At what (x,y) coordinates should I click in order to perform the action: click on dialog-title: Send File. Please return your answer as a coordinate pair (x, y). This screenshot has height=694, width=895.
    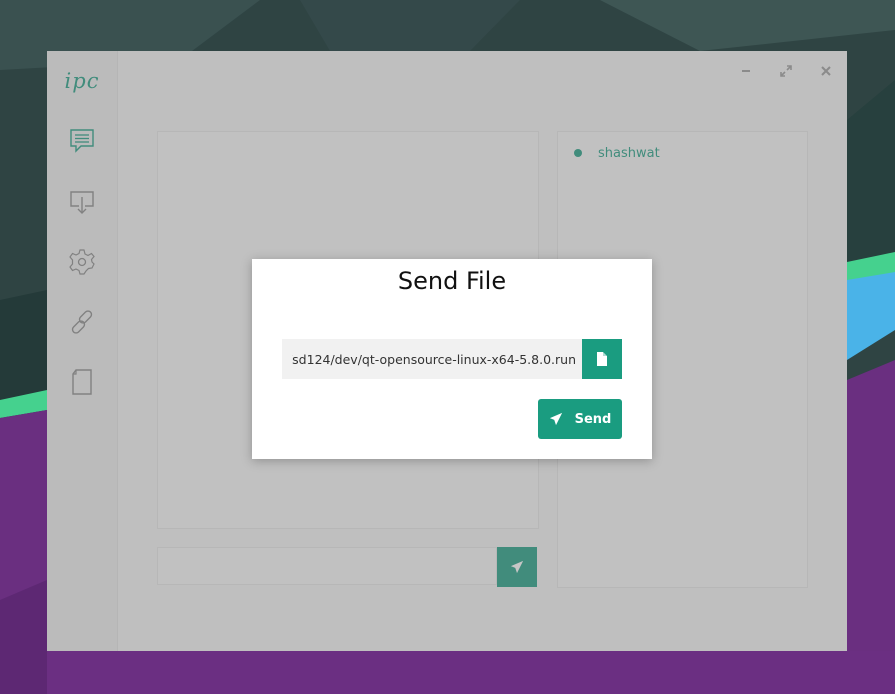
    Looking at the image, I should click on (452, 281).